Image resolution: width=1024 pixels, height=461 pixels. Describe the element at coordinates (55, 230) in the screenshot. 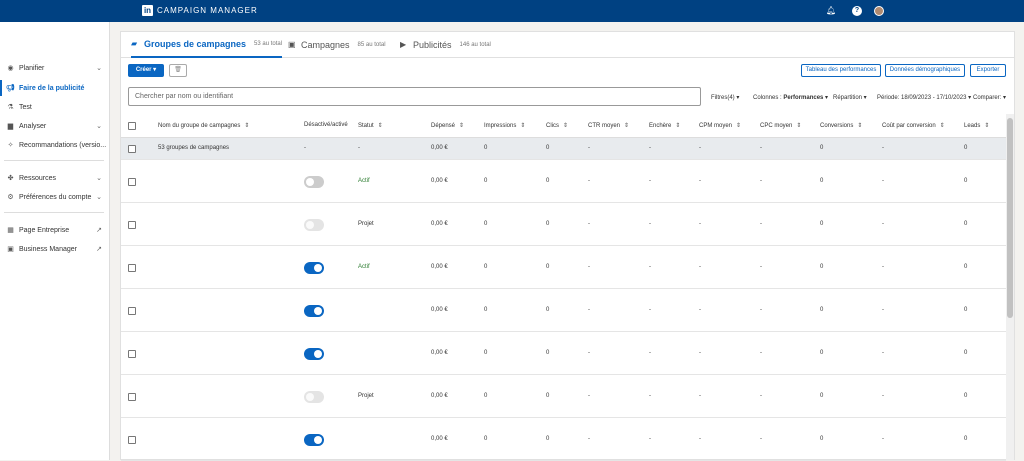

I see `sidebar-item-page-entreprise: ▦ Page Entreprise ↗` at that location.